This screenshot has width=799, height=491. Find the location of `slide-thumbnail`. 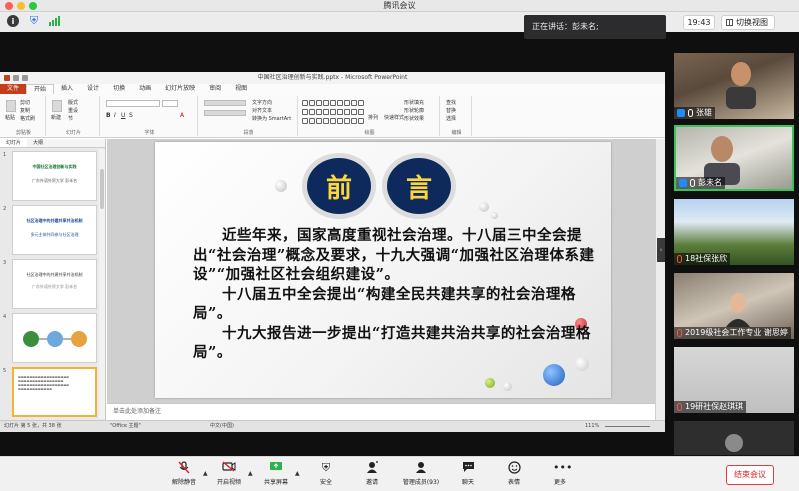

slide-thumbnail is located at coordinates (54, 338).